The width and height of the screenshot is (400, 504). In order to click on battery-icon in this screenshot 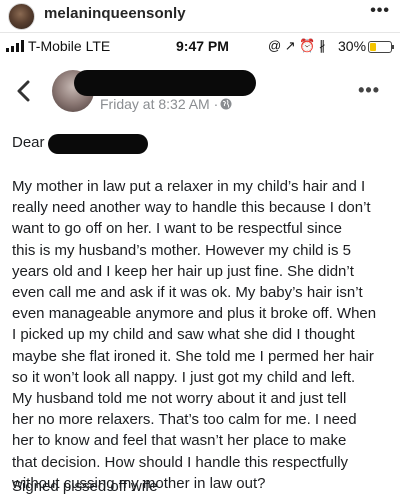, I will do `click(380, 47)`.